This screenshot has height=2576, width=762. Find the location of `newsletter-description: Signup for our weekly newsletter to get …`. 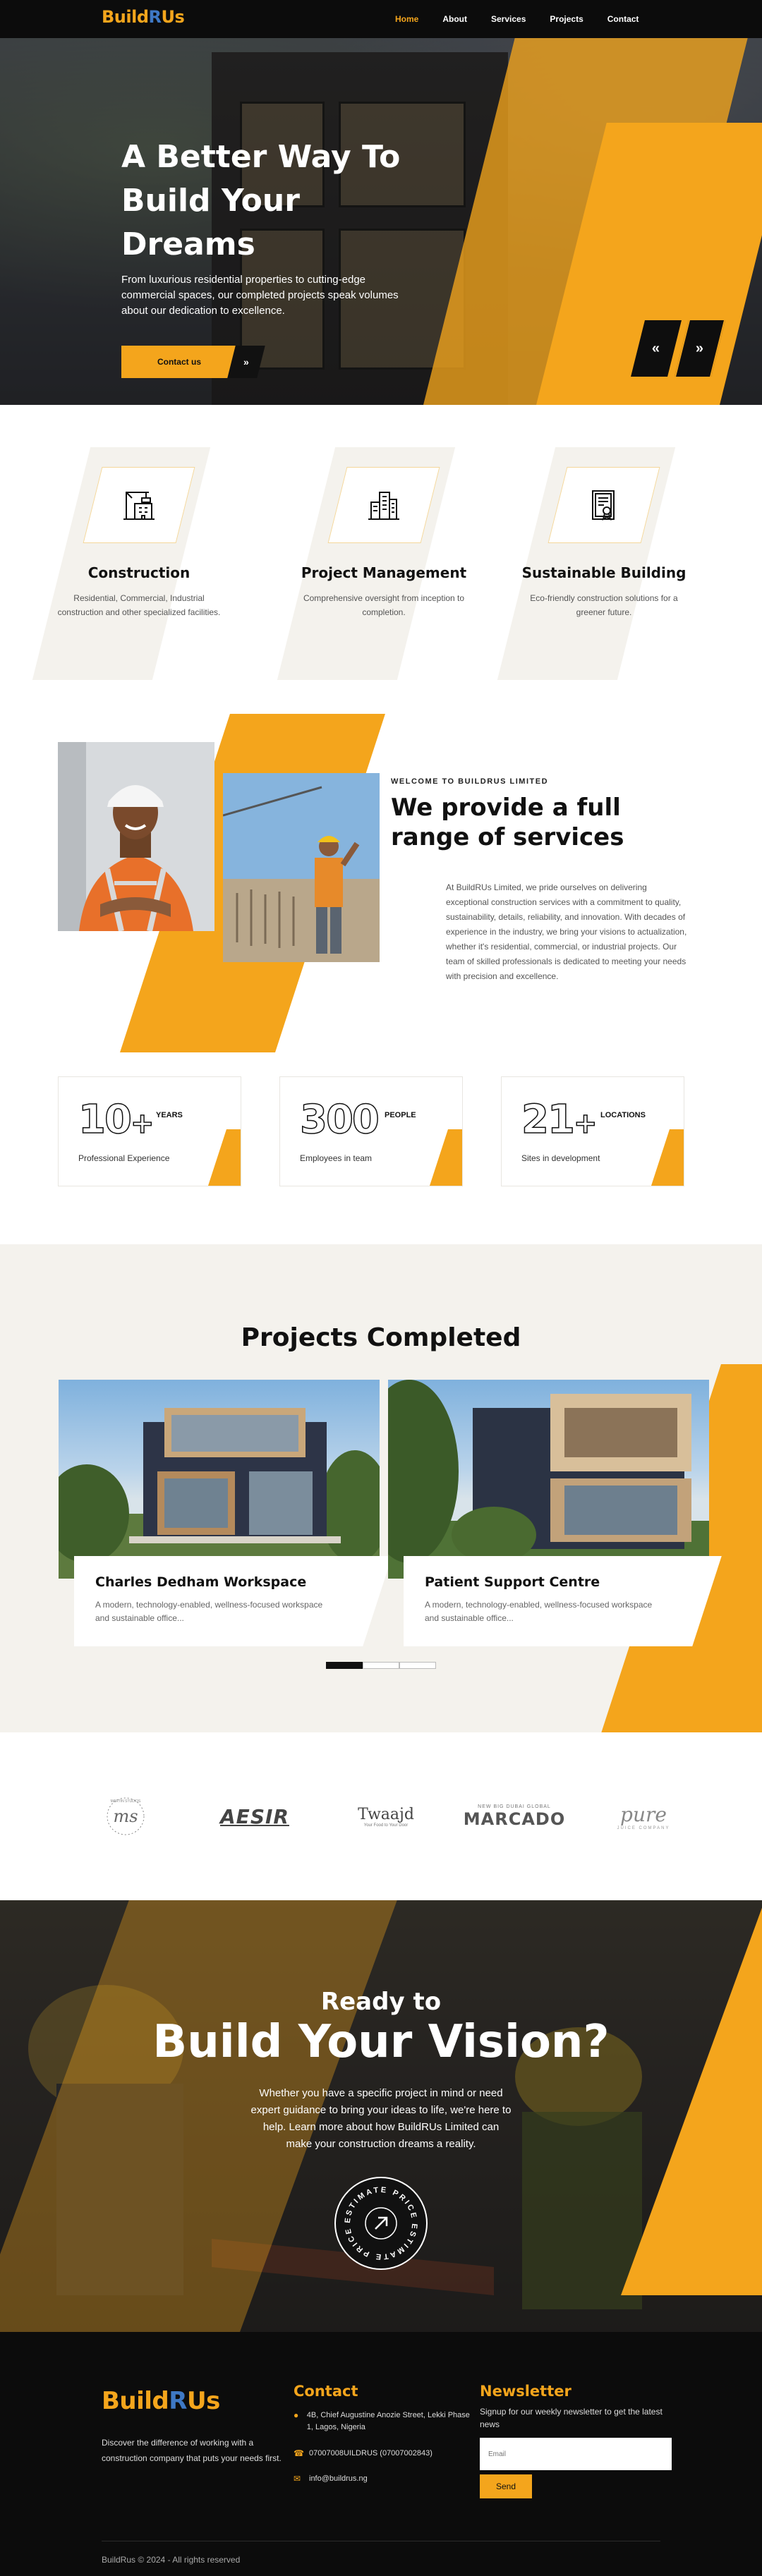

newsletter-description: Signup for our weekly newsletter to get … is located at coordinates (571, 2418).